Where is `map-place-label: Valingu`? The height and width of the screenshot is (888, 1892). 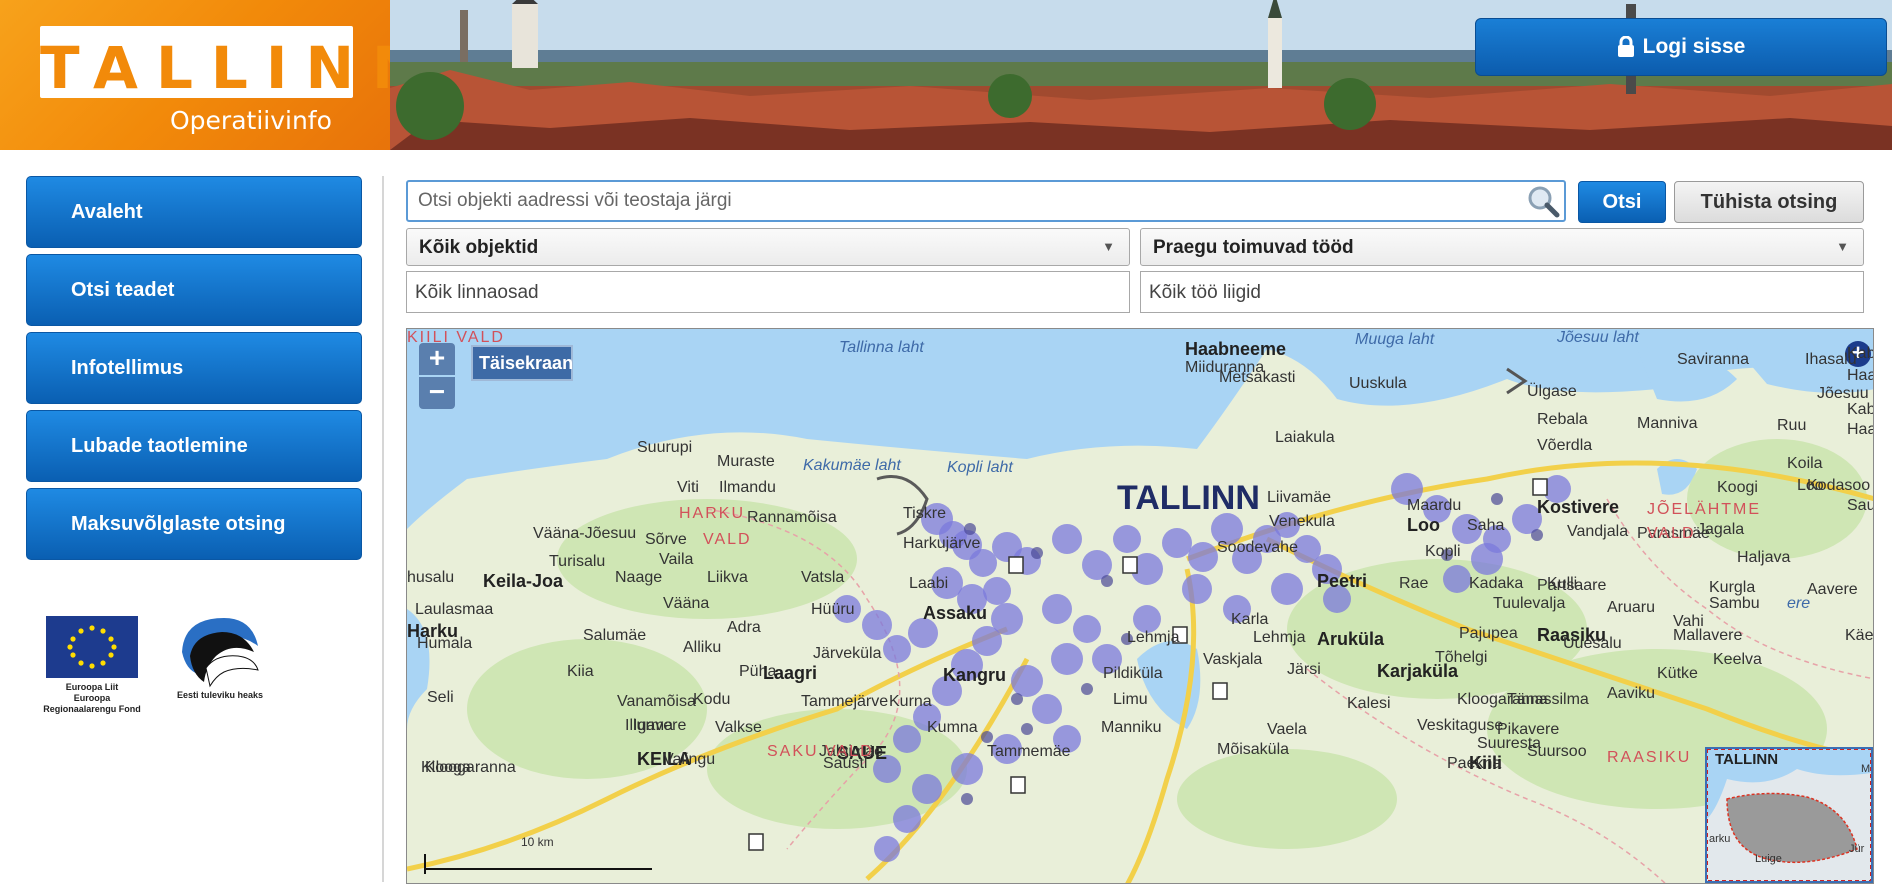 map-place-label: Valingu is located at coordinates (689, 759).